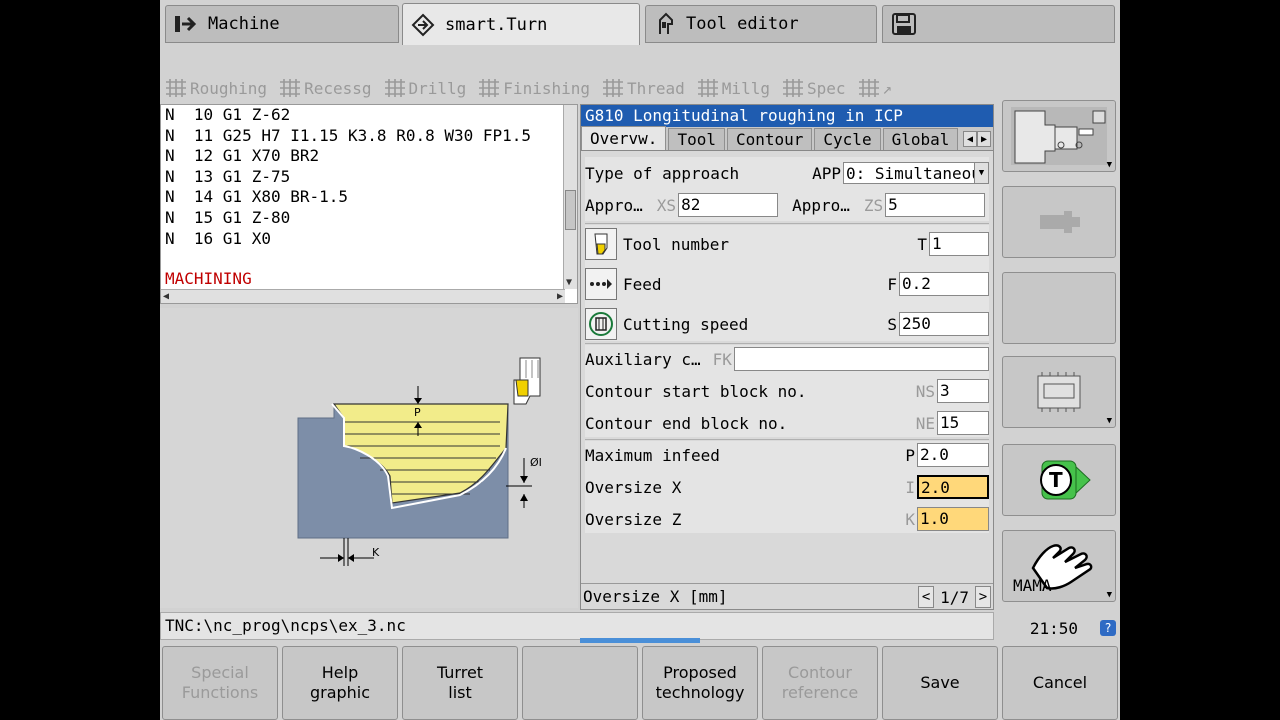  What do you see at coordinates (728, 205) in the screenshot?
I see `approach-x-field: 82` at bounding box center [728, 205].